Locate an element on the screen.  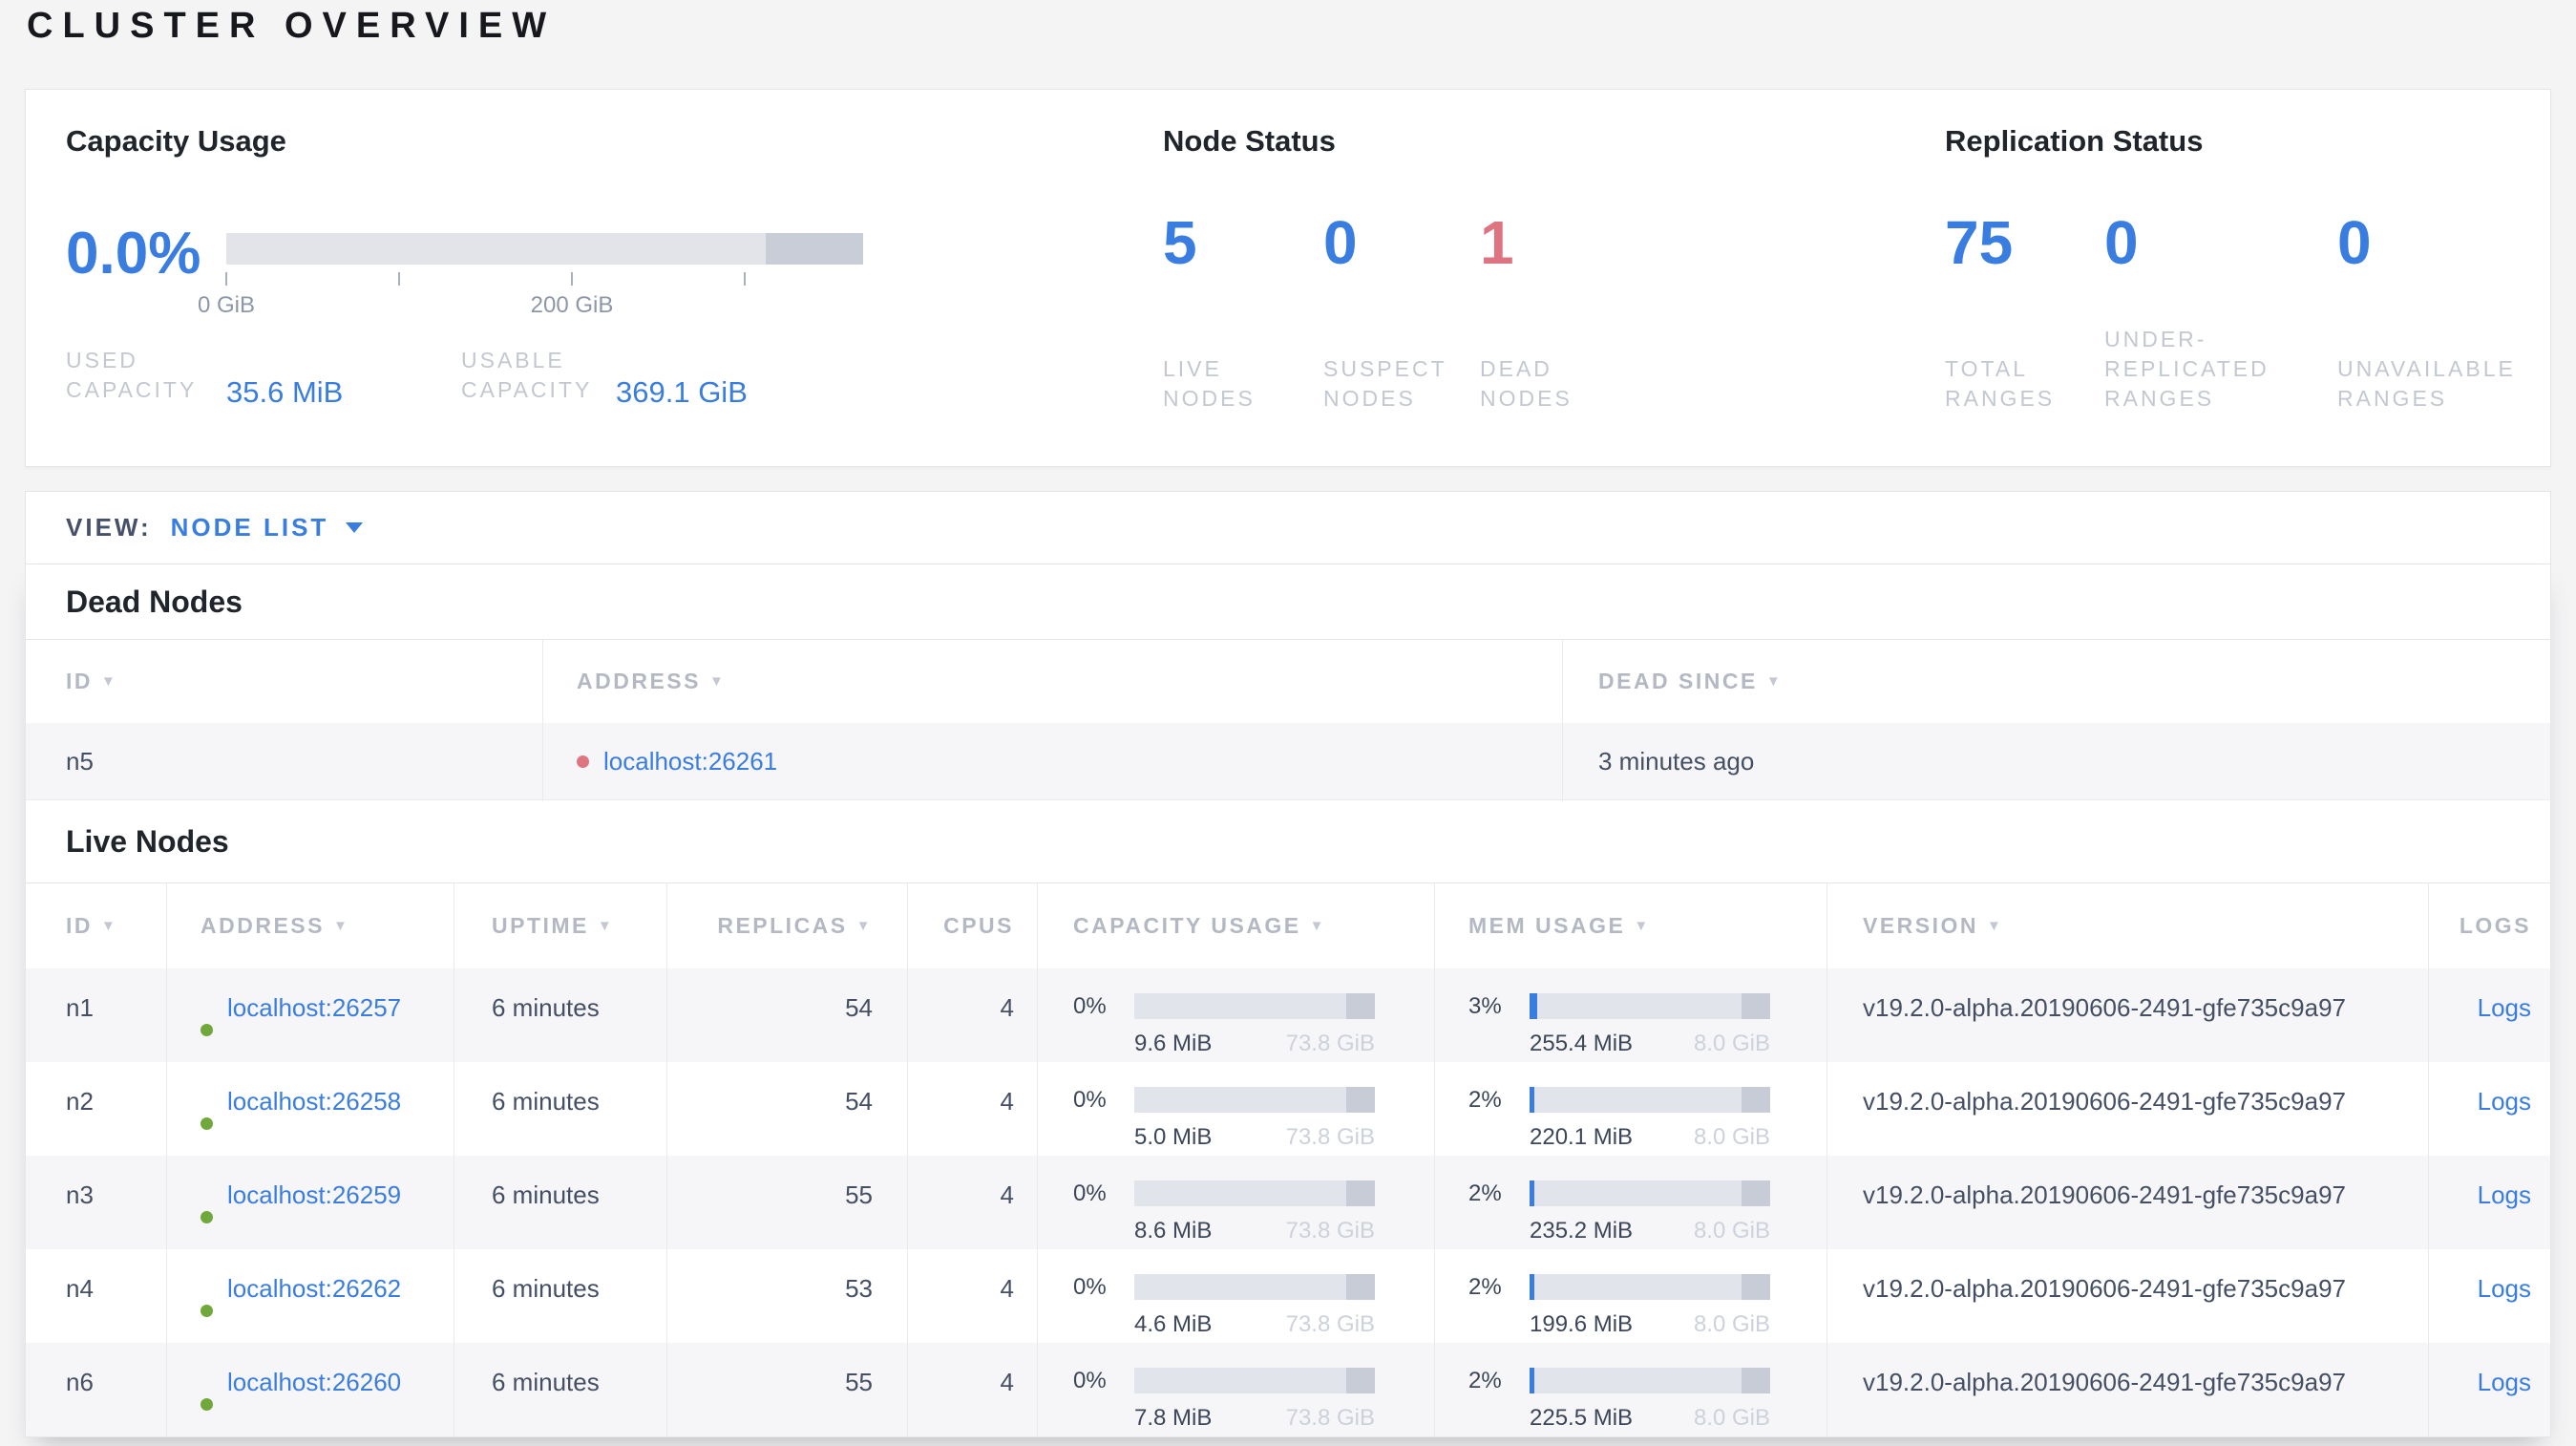
column-label: MEM USAGE is located at coordinates (1547, 926).